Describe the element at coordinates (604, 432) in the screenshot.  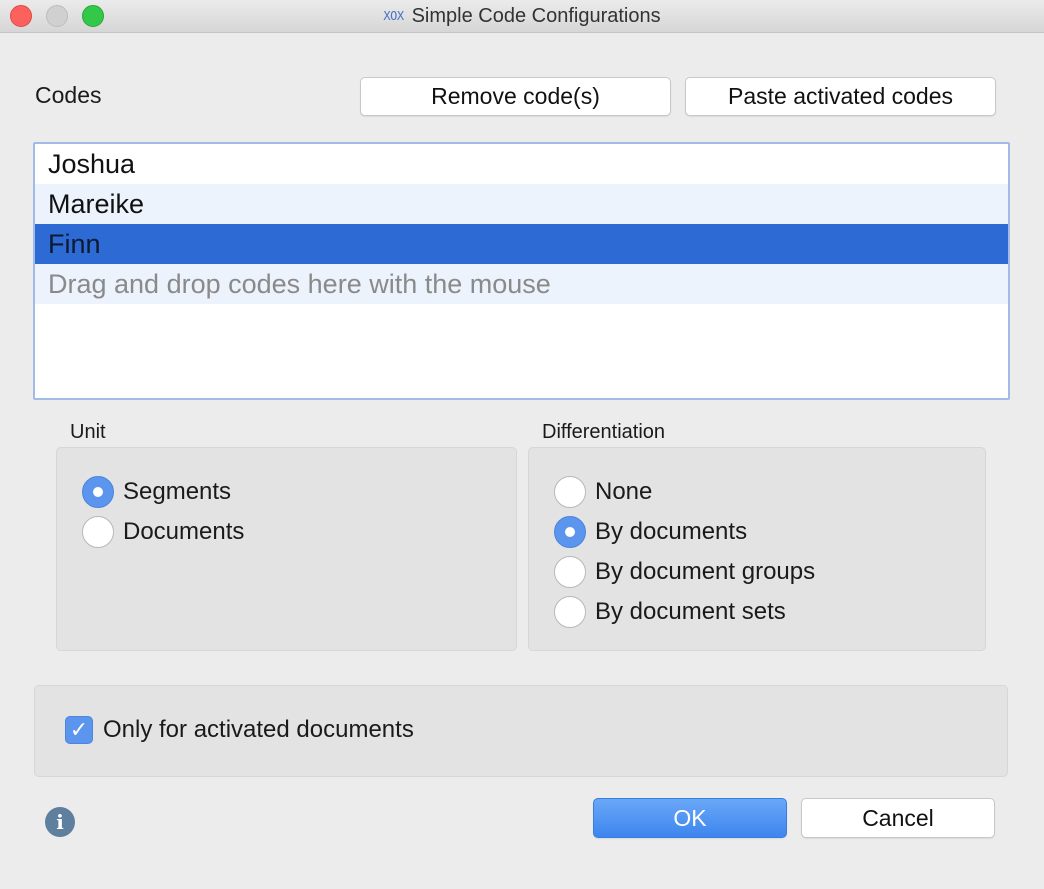
I see `differentiation-group-label: Differentiation` at that location.